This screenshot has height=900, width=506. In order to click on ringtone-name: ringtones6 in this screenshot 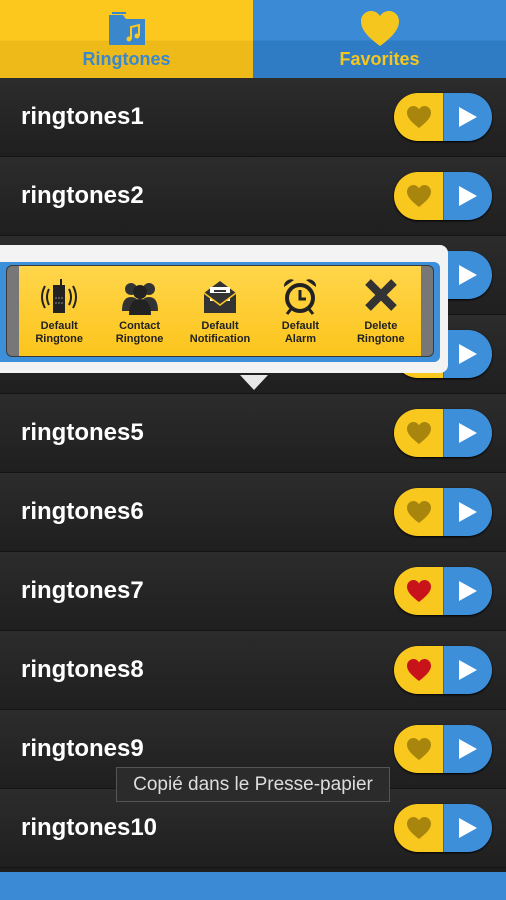, I will do `click(82, 511)`.